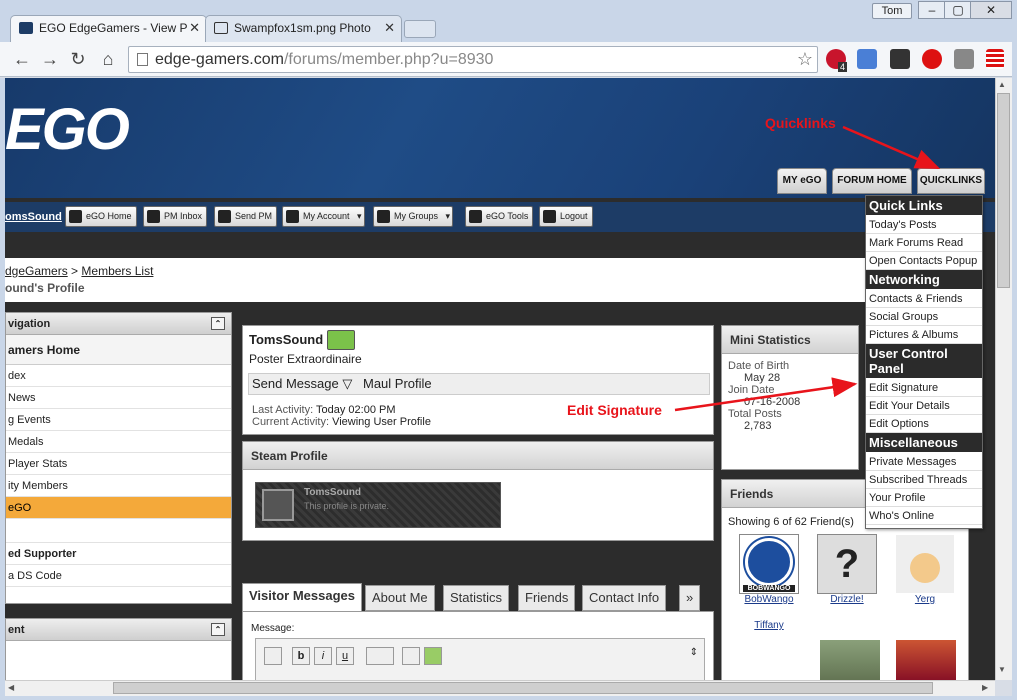 The image size is (1017, 700). Describe the element at coordinates (900, 59) in the screenshot. I see `more-extension-icon` at that location.